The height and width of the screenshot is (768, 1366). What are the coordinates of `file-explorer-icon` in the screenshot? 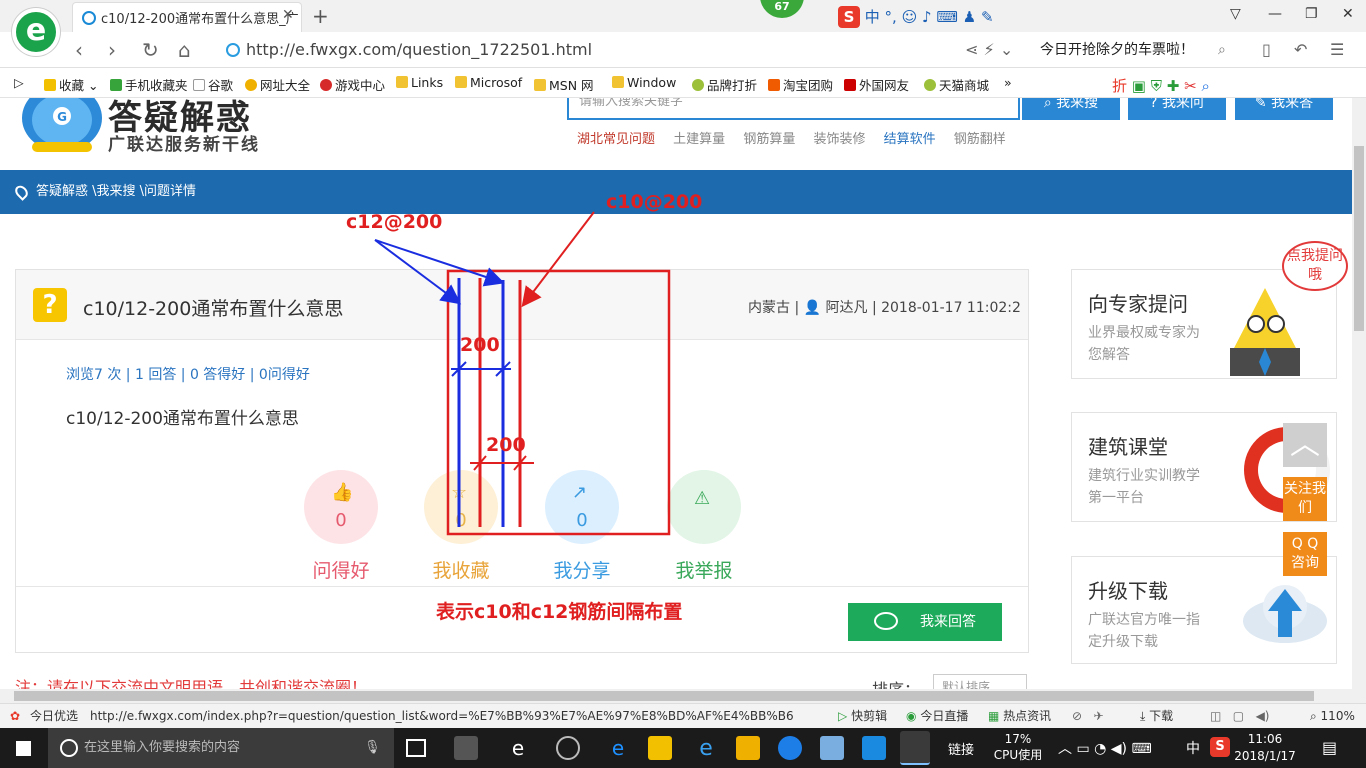 It's located at (660, 748).